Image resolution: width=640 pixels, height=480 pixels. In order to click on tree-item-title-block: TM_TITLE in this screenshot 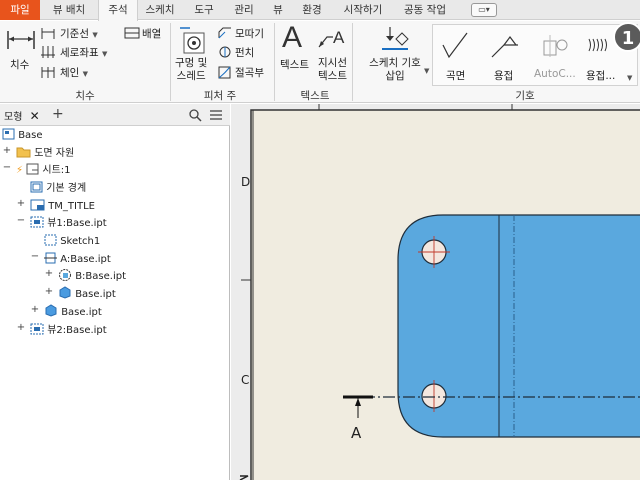, I will do `click(62, 206)`.